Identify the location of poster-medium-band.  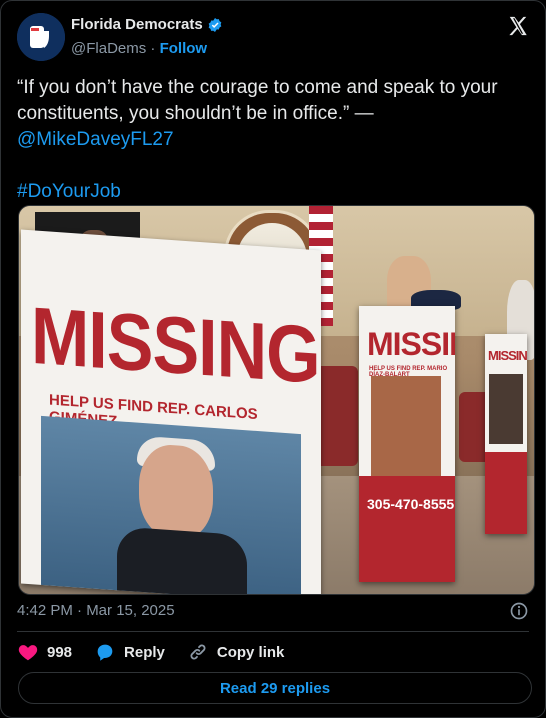
(407, 529).